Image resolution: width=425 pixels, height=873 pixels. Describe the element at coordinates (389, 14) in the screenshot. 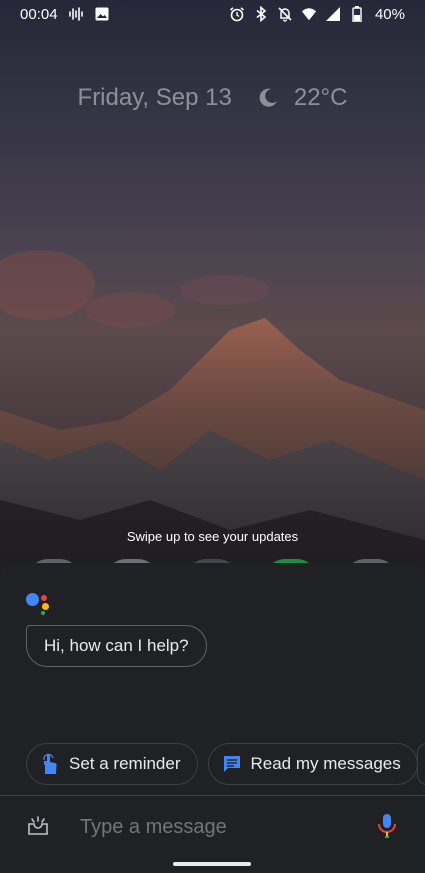

I see `battery-percentage: 40%` at that location.